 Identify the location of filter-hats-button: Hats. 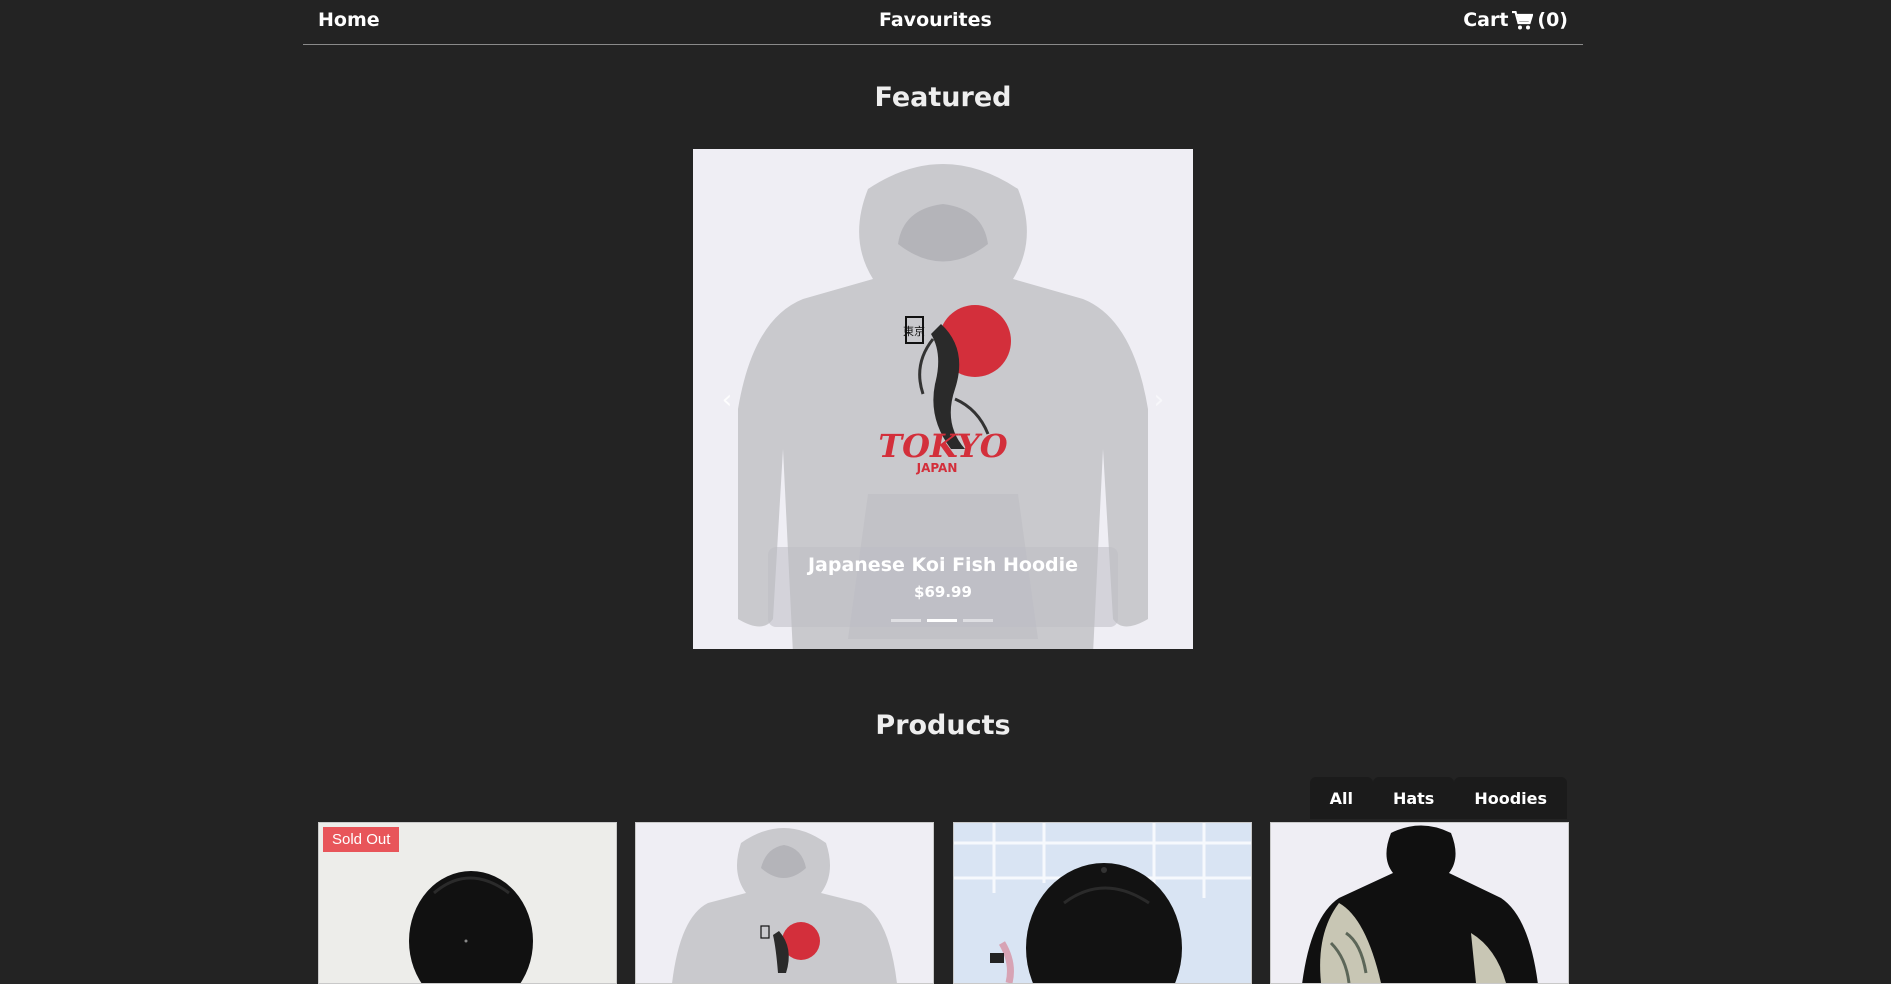
(1413, 798).